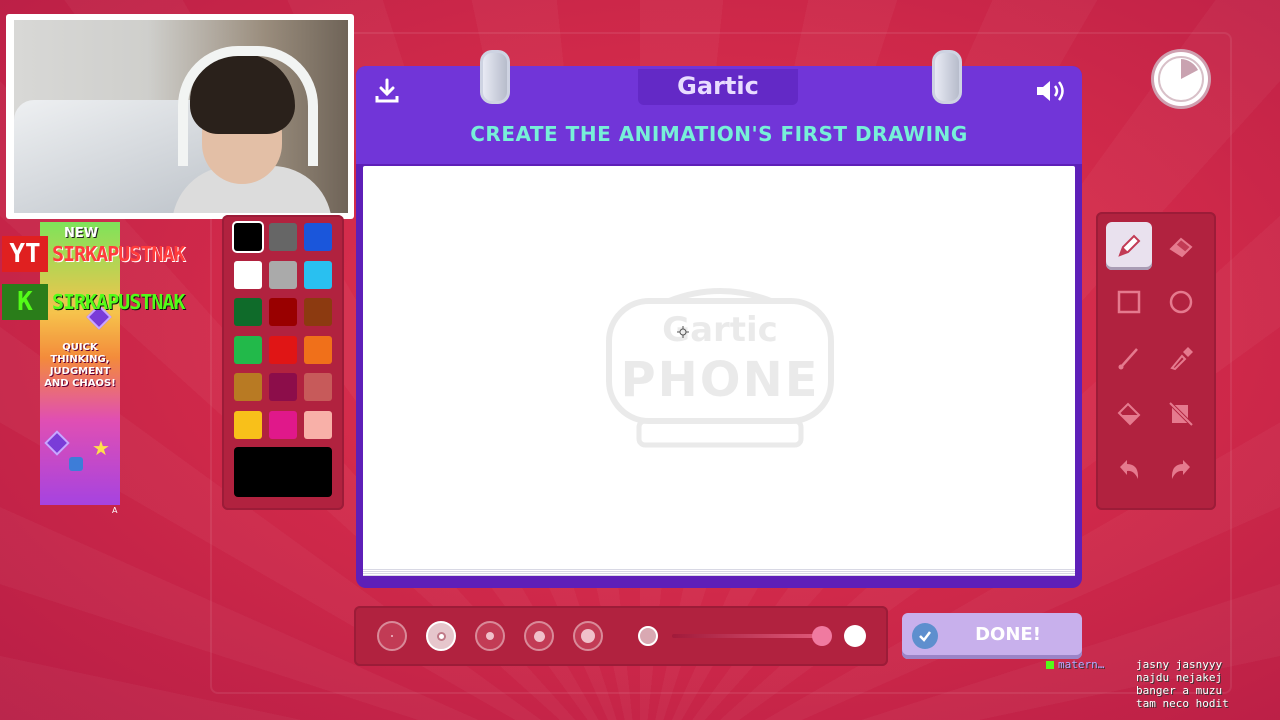 The width and height of the screenshot is (1280, 720). What do you see at coordinates (1156, 361) in the screenshot?
I see `tool-panel` at bounding box center [1156, 361].